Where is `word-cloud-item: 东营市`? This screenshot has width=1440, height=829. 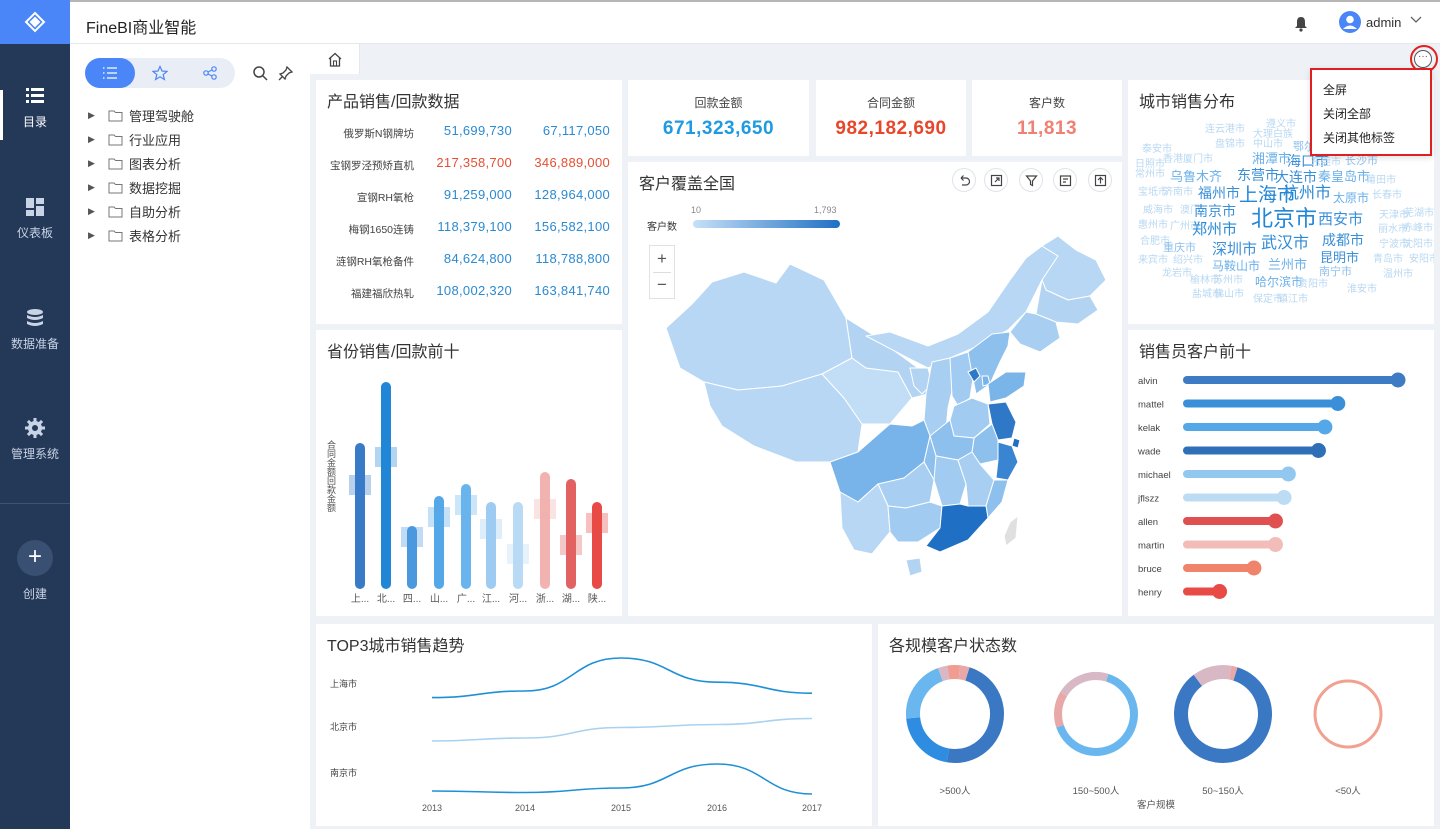
word-cloud-item: 东营市 is located at coordinates (1258, 175).